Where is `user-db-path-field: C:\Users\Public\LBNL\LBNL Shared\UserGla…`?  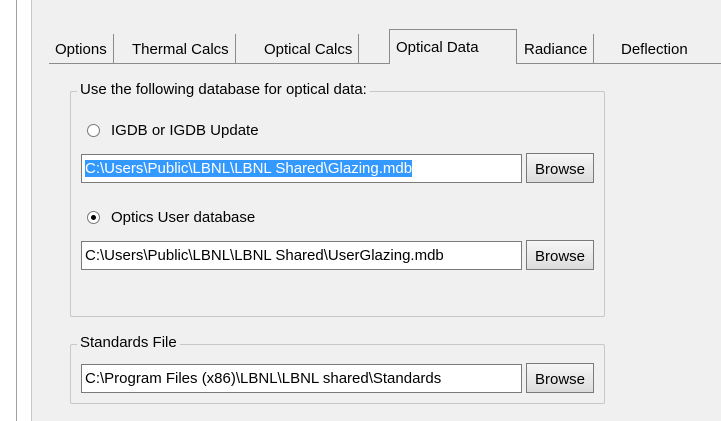 user-db-path-field: C:\Users\Public\LBNL\LBNL Shared\UserGla… is located at coordinates (301, 255).